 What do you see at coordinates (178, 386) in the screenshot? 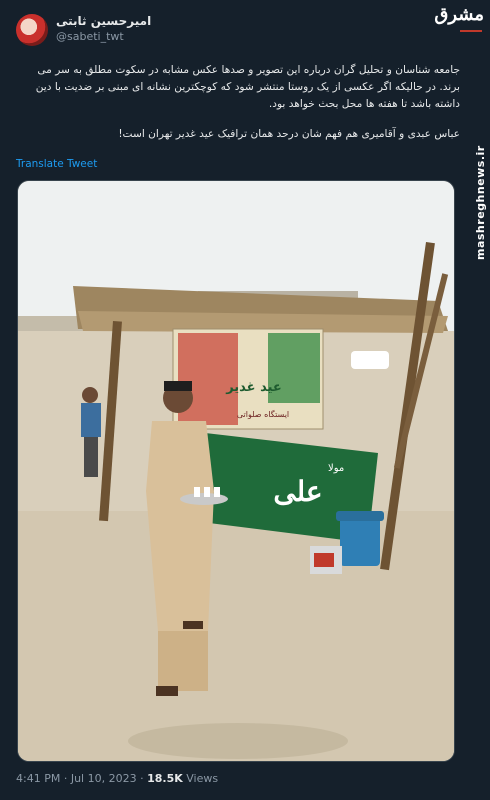
I see `man-hair` at bounding box center [178, 386].